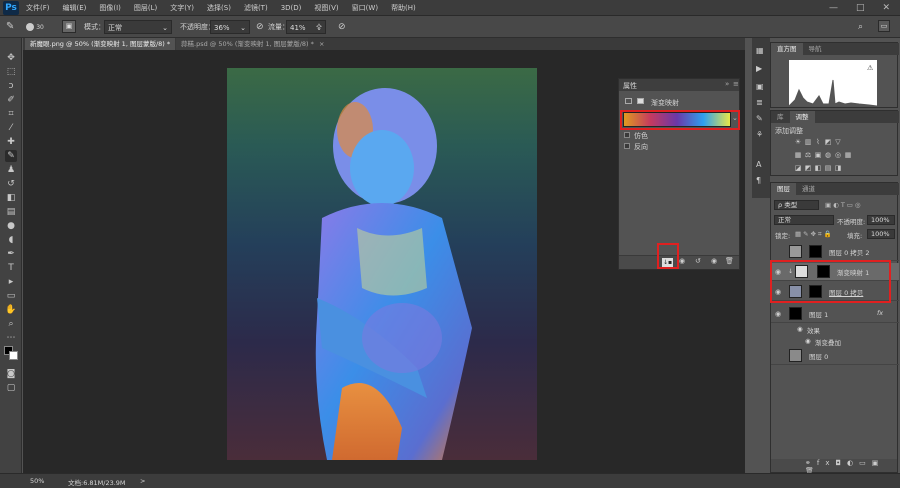 Image resolution: width=900 pixels, height=488 pixels. I want to click on menu-view: 视图(V), so click(326, 8).